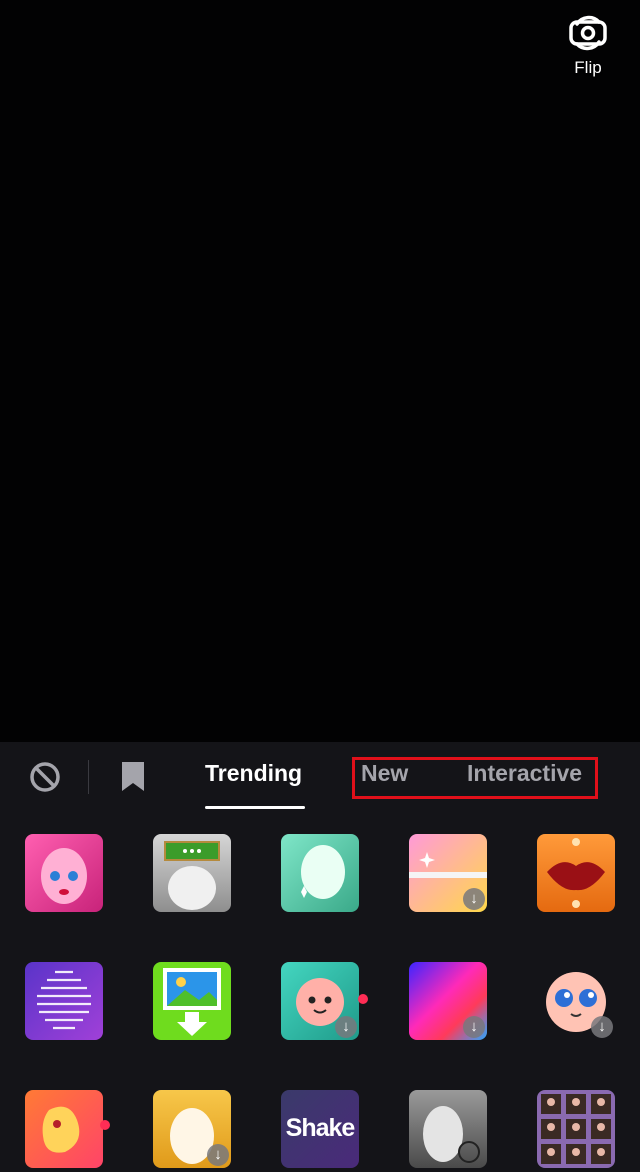 The height and width of the screenshot is (1172, 640). I want to click on gold-mask-effect: ↓, so click(192, 1129).